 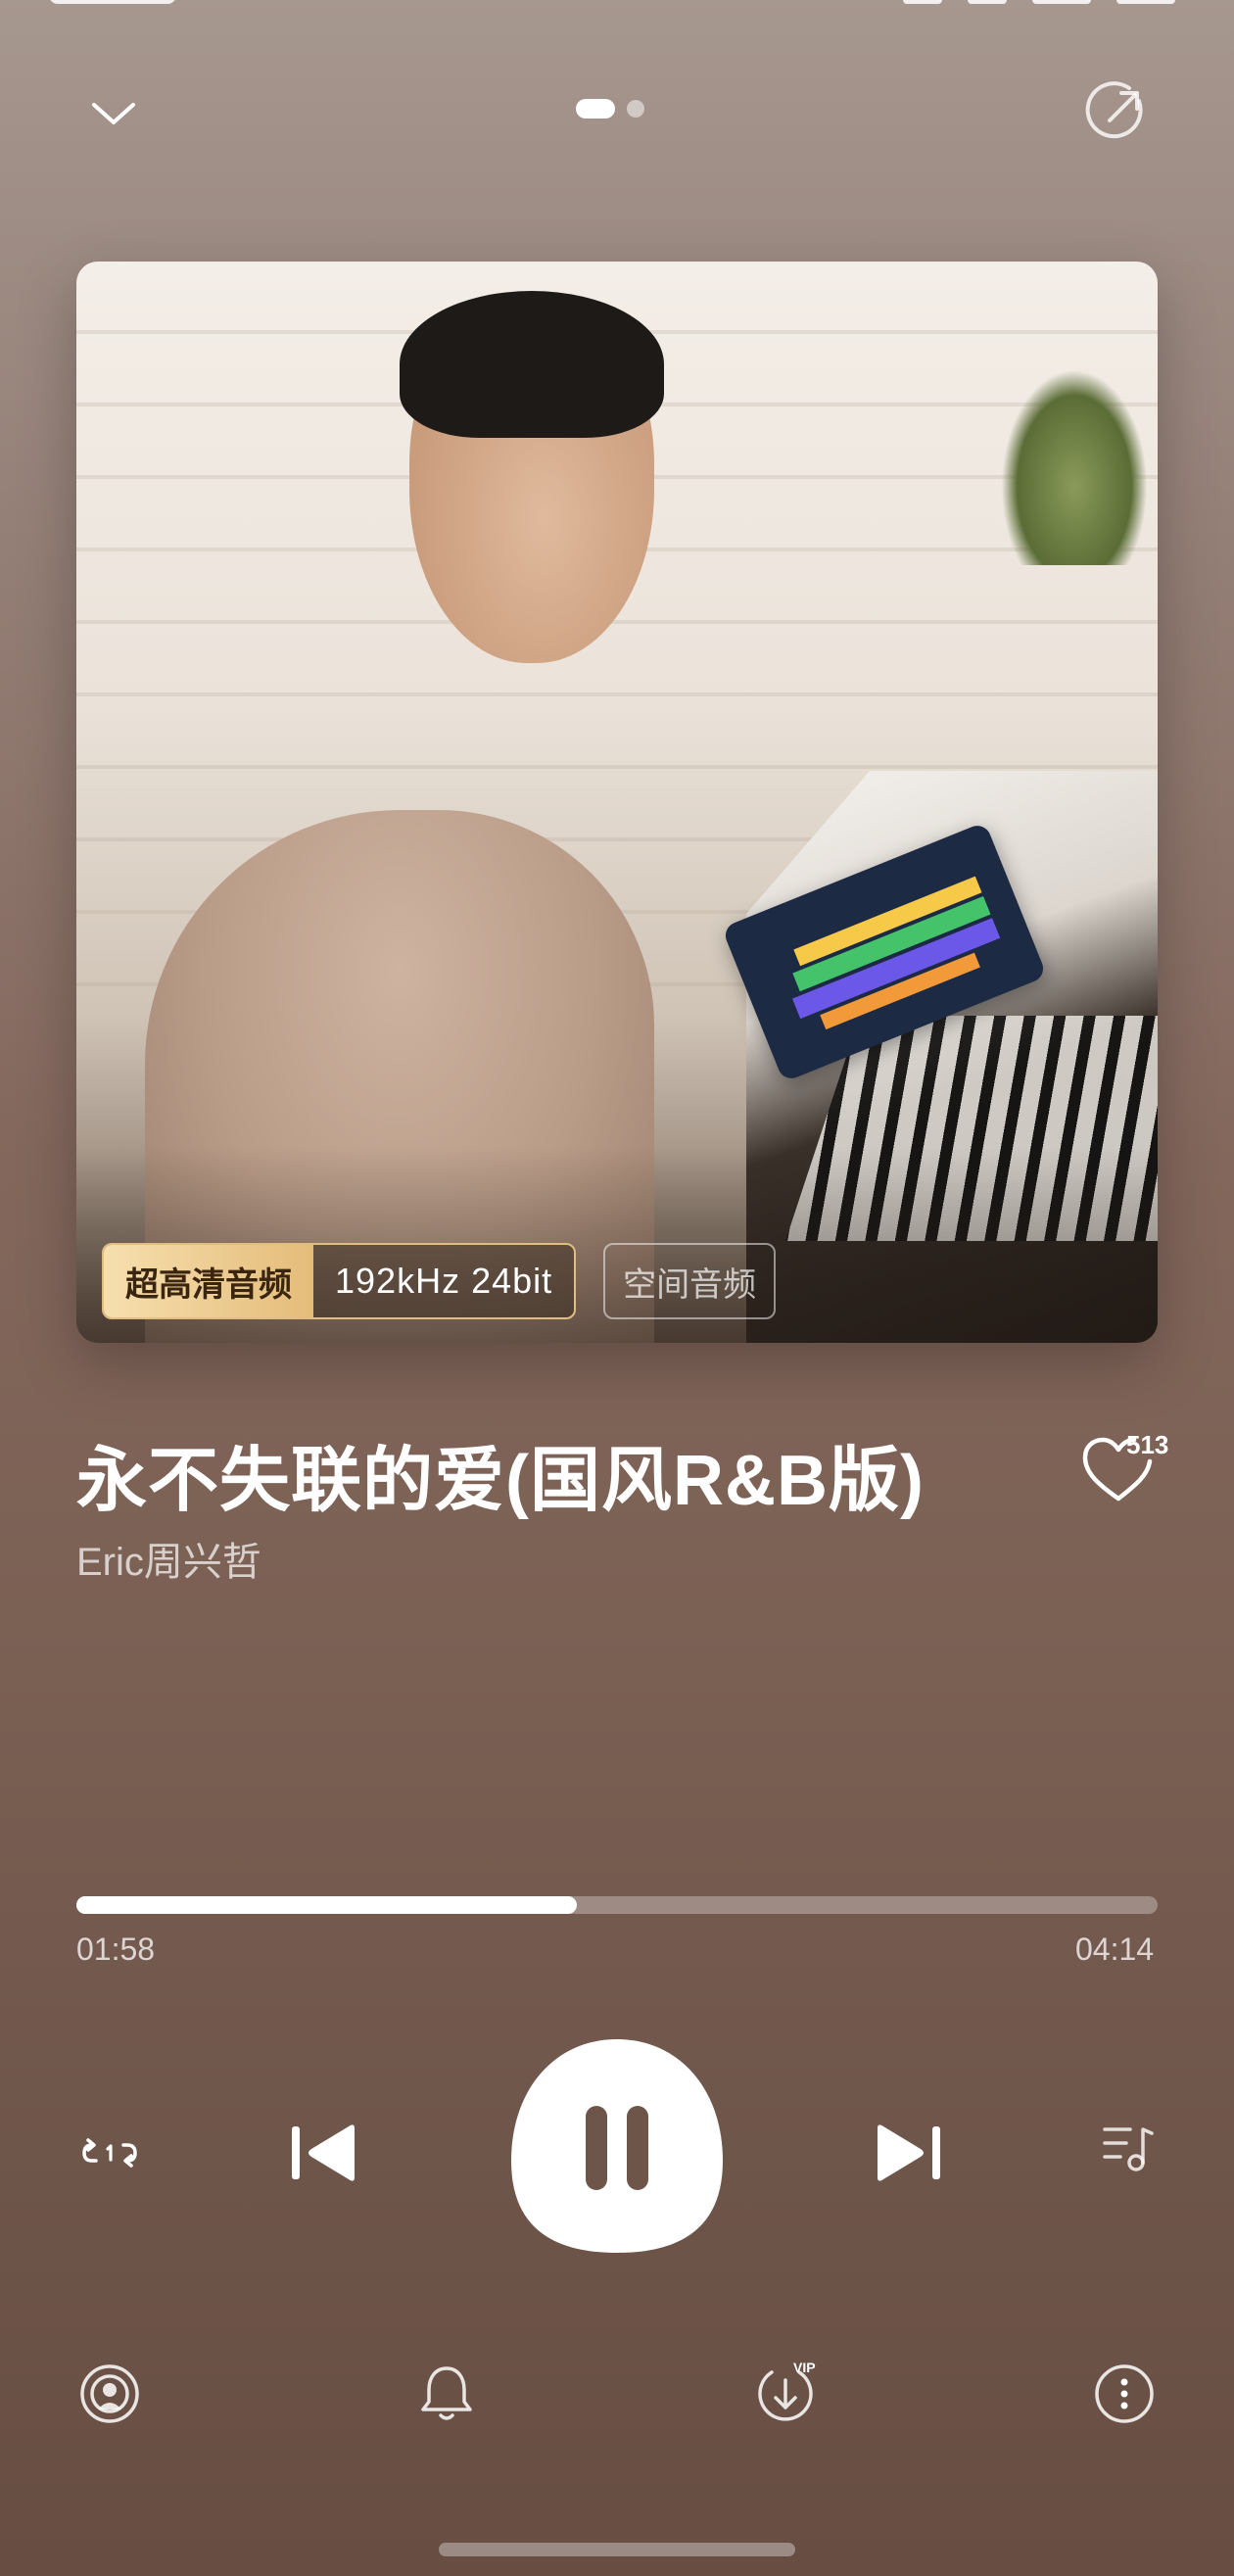 I want to click on cast-icon, so click(x=109, y=2393).